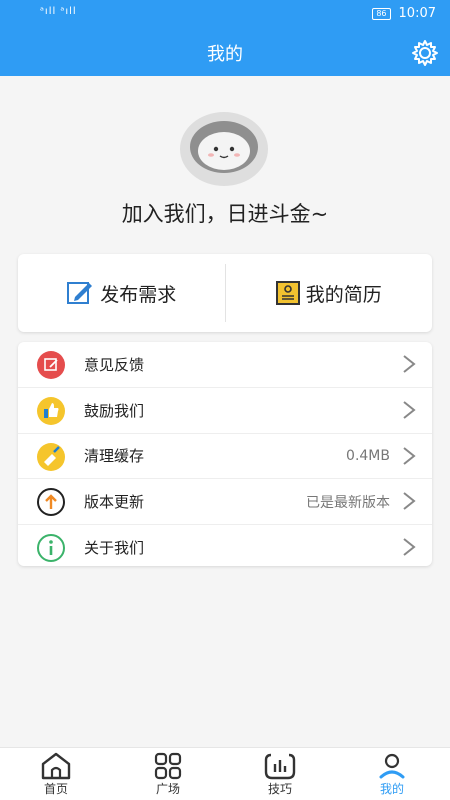 The image size is (450, 800). I want to click on tab-tips: 技巧, so click(280, 773).